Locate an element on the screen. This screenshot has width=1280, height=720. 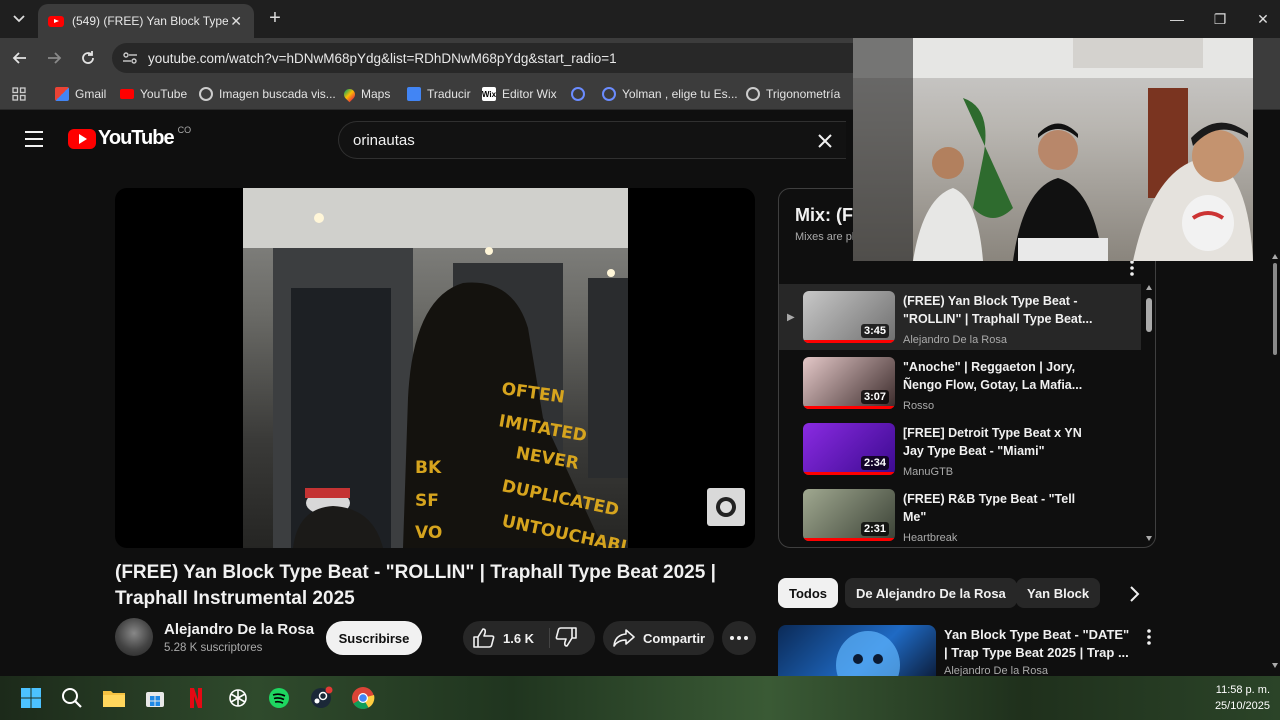
minimize-window-button: — is located at coordinates (1177, 19).